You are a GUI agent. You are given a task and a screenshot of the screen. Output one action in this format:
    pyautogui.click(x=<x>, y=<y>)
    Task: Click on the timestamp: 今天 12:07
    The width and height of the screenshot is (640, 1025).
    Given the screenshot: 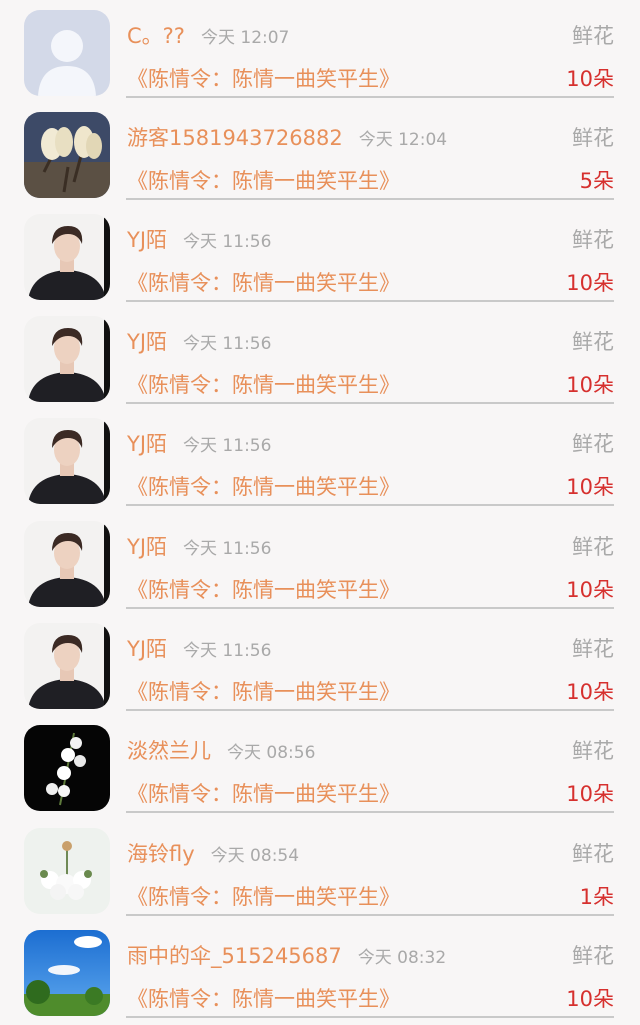 What is the action you would take?
    pyautogui.click(x=245, y=38)
    